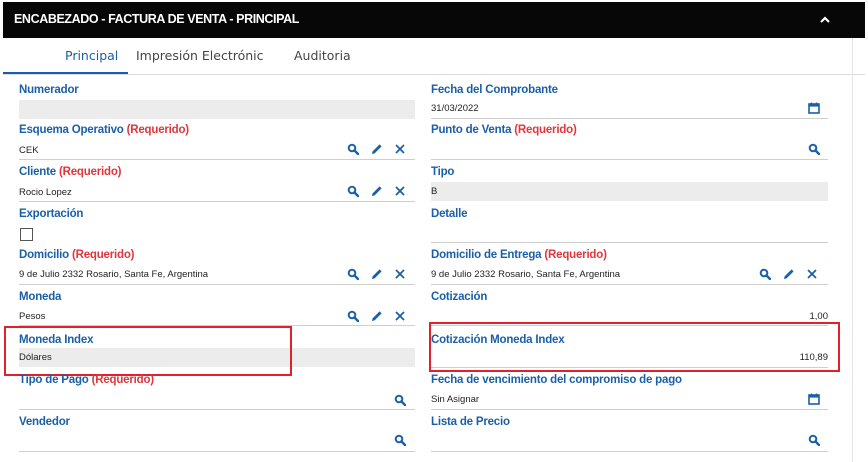 This screenshot has width=868, height=462. Describe the element at coordinates (32, 316) in the screenshot. I see `moneda-value: Pesos` at that location.